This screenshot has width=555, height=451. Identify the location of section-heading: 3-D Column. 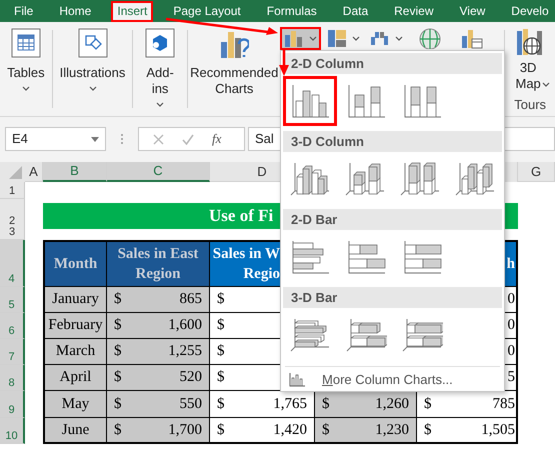
(392, 141).